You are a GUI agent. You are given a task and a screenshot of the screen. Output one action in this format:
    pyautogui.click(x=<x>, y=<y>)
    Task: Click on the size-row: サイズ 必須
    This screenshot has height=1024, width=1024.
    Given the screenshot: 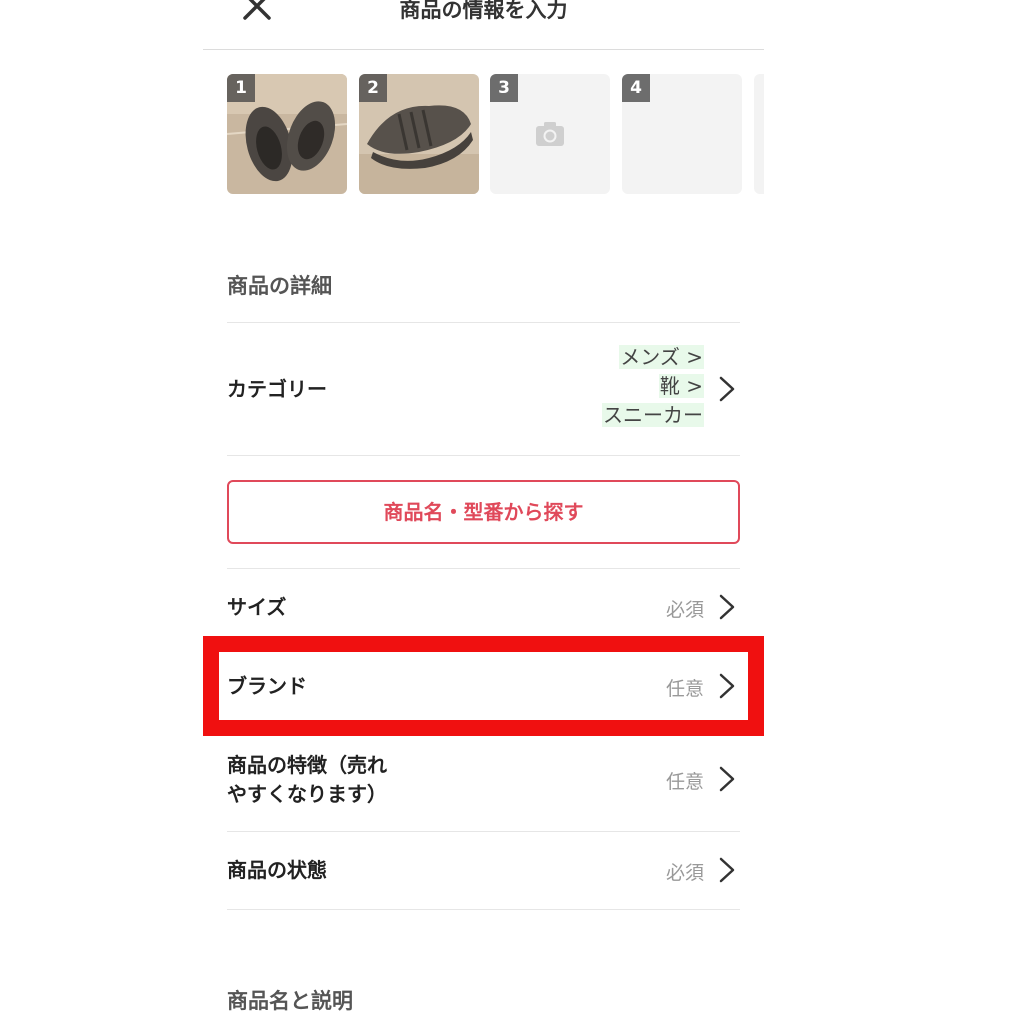 What is the action you would take?
    pyautogui.click(x=483, y=608)
    